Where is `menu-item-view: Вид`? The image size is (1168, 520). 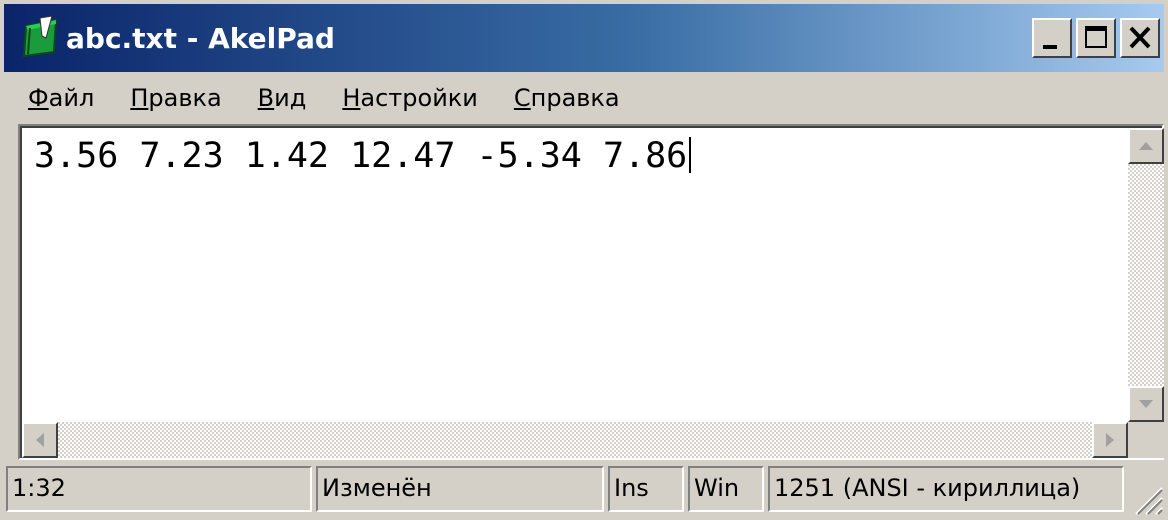 menu-item-view: Вид is located at coordinates (274, 98).